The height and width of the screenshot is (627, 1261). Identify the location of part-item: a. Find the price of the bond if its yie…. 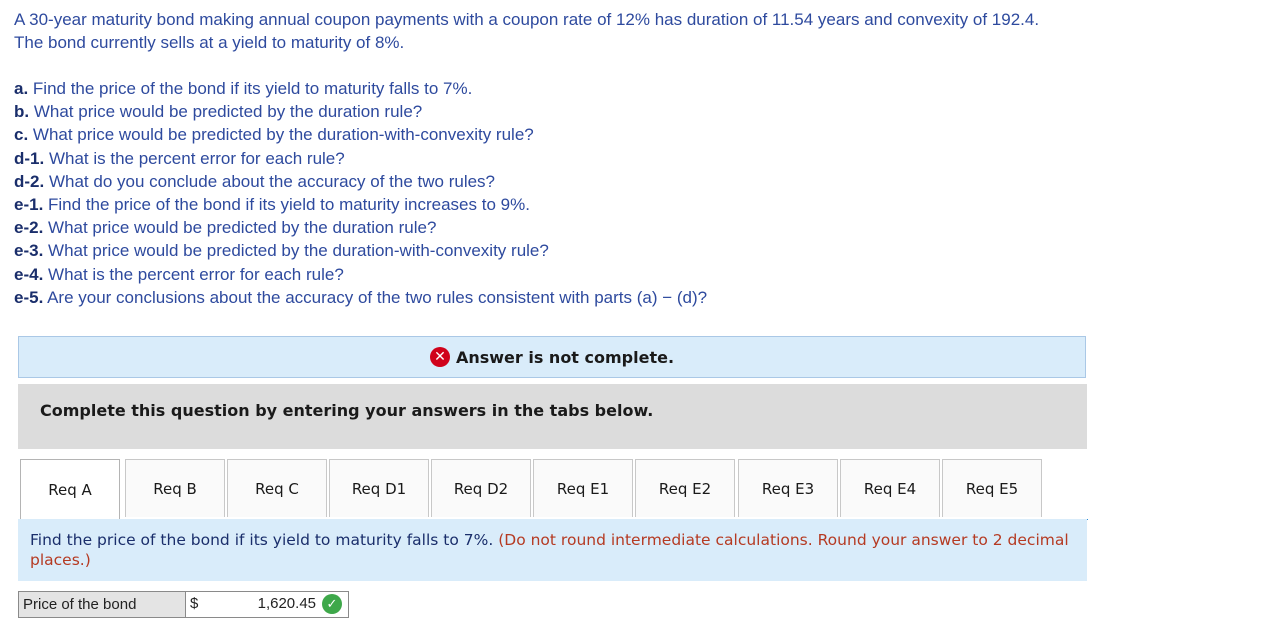
(243, 88).